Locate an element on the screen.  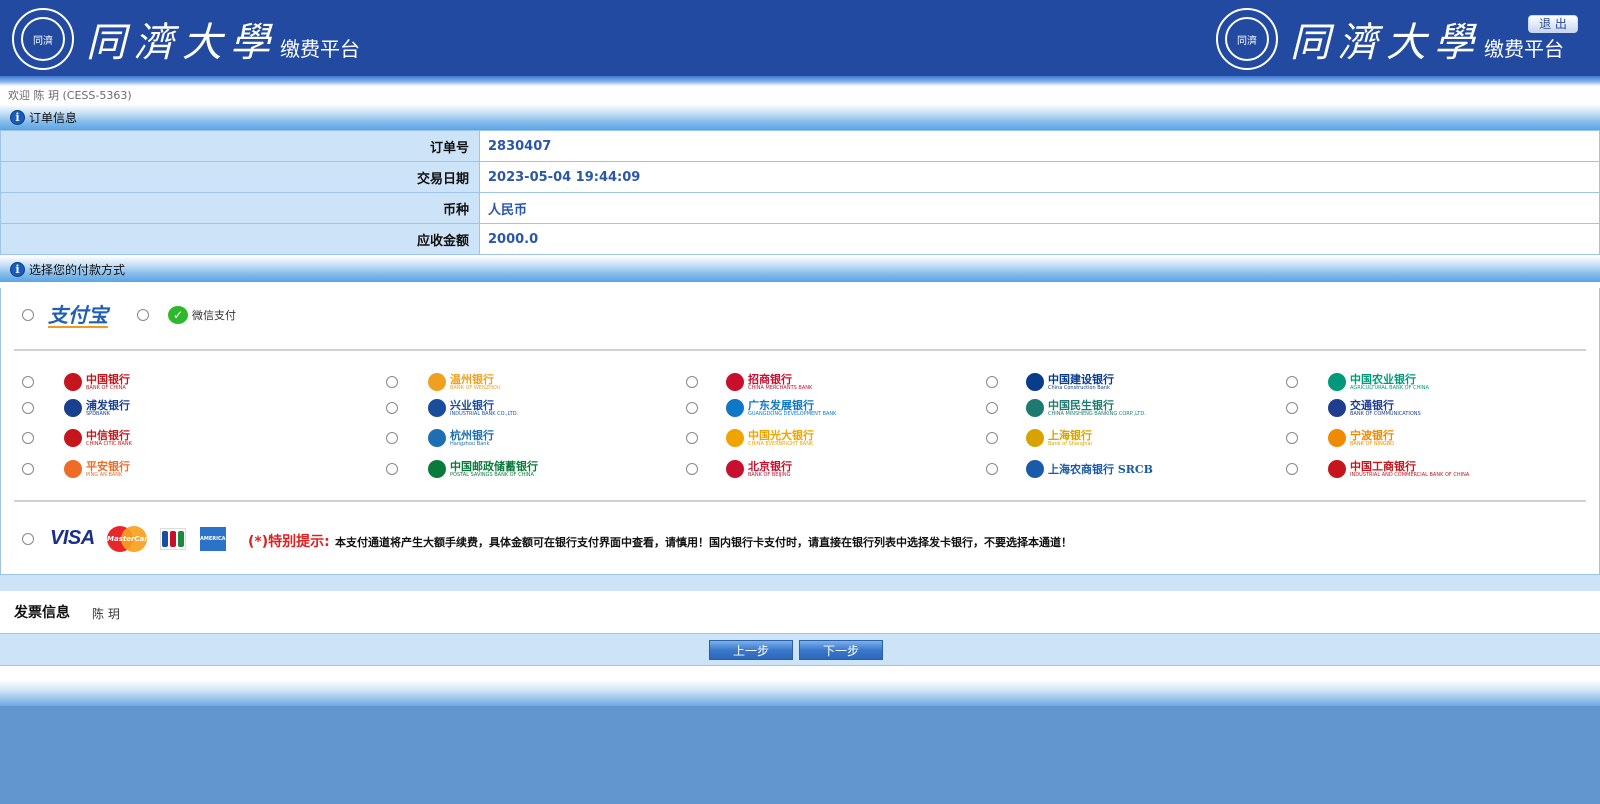
bank-name: 杭州银行 is located at coordinates (472, 435).